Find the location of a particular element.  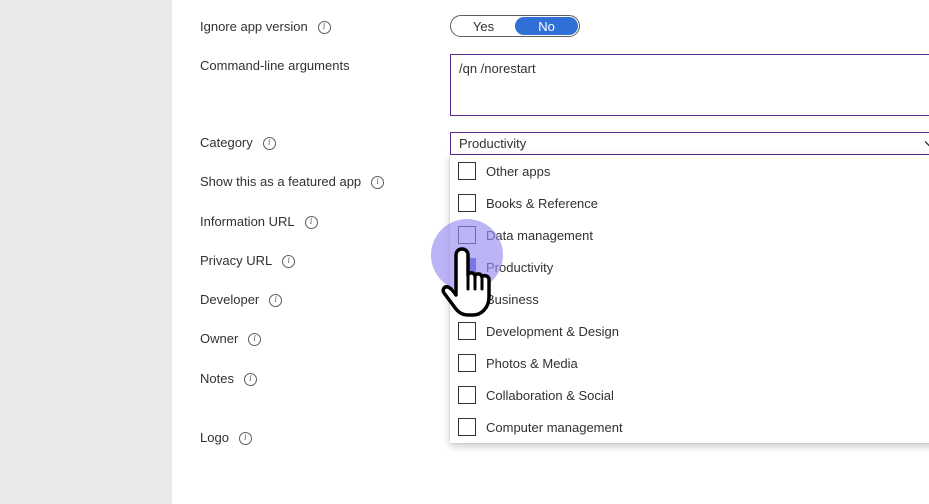

featured-app-label-text: Show this as a featured app is located at coordinates (281, 181).